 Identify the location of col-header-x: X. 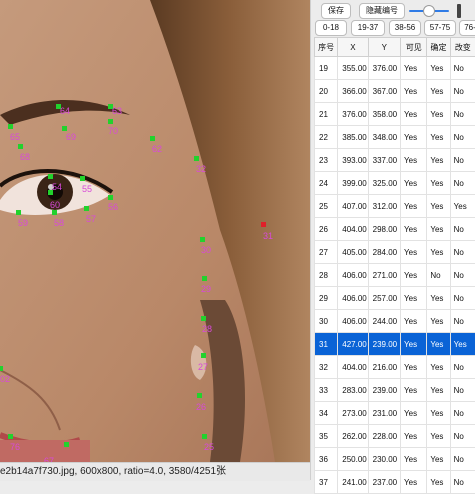
(353, 47).